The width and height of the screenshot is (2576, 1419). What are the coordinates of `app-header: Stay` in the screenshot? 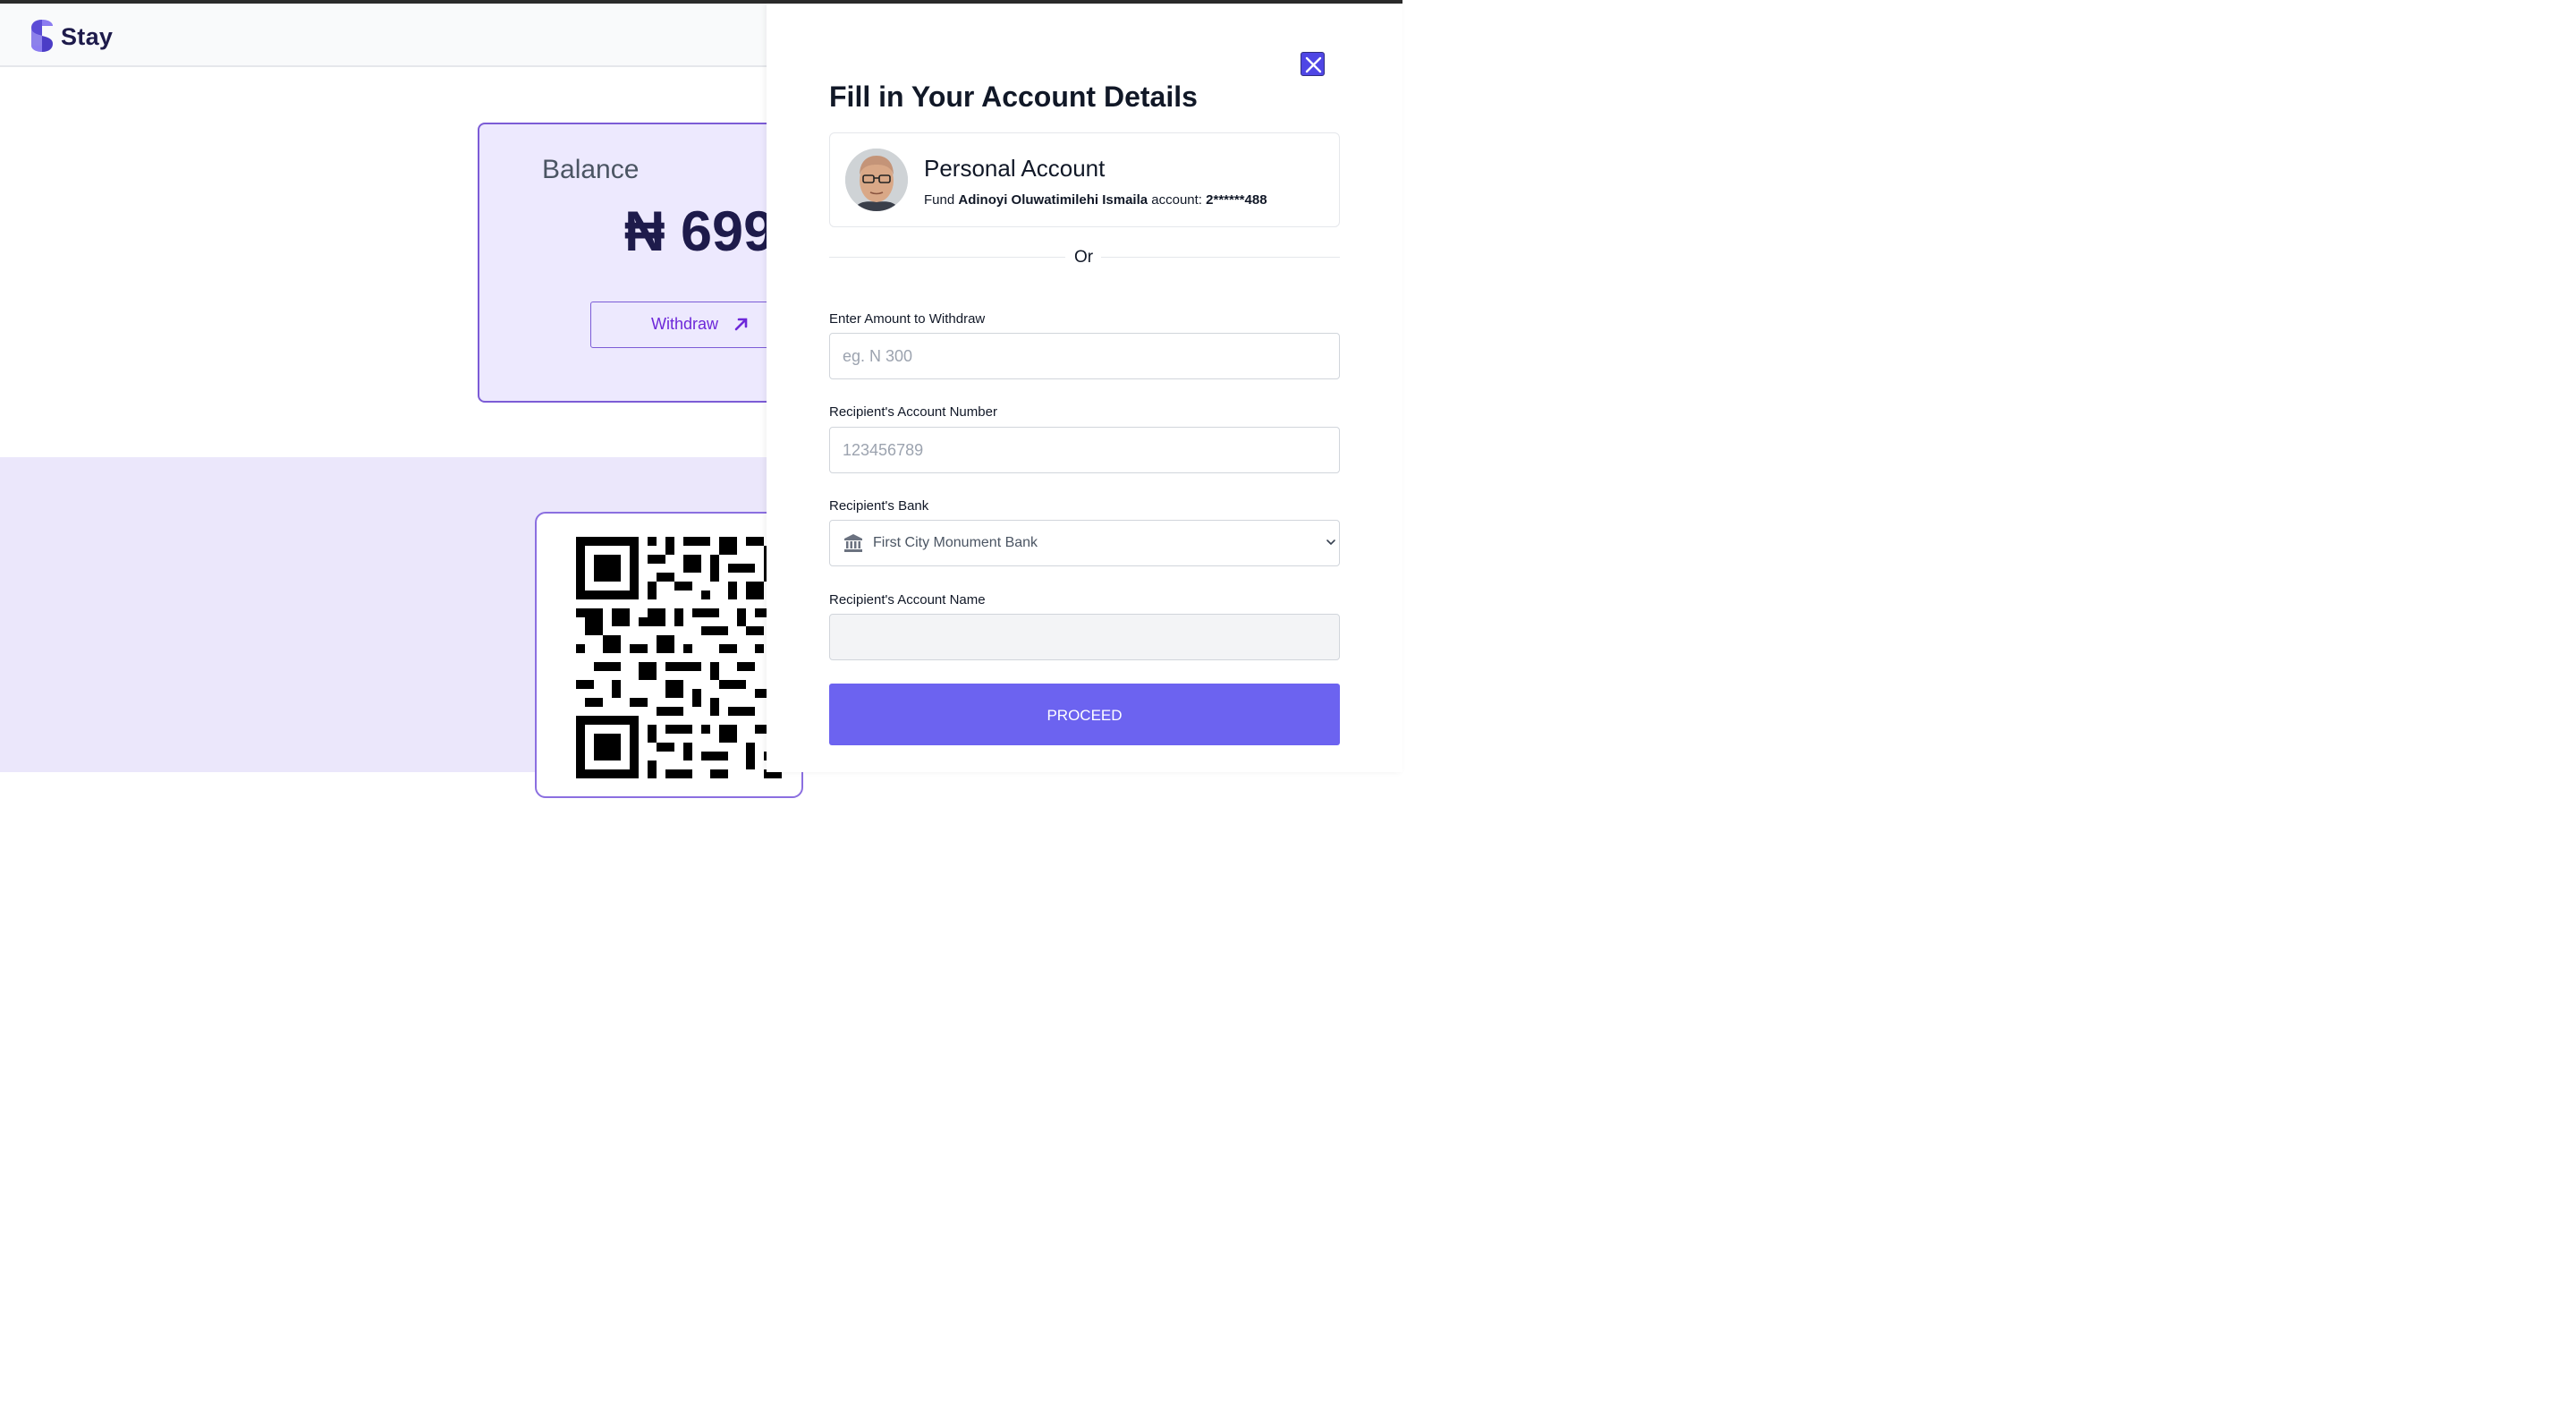 It's located at (383, 35).